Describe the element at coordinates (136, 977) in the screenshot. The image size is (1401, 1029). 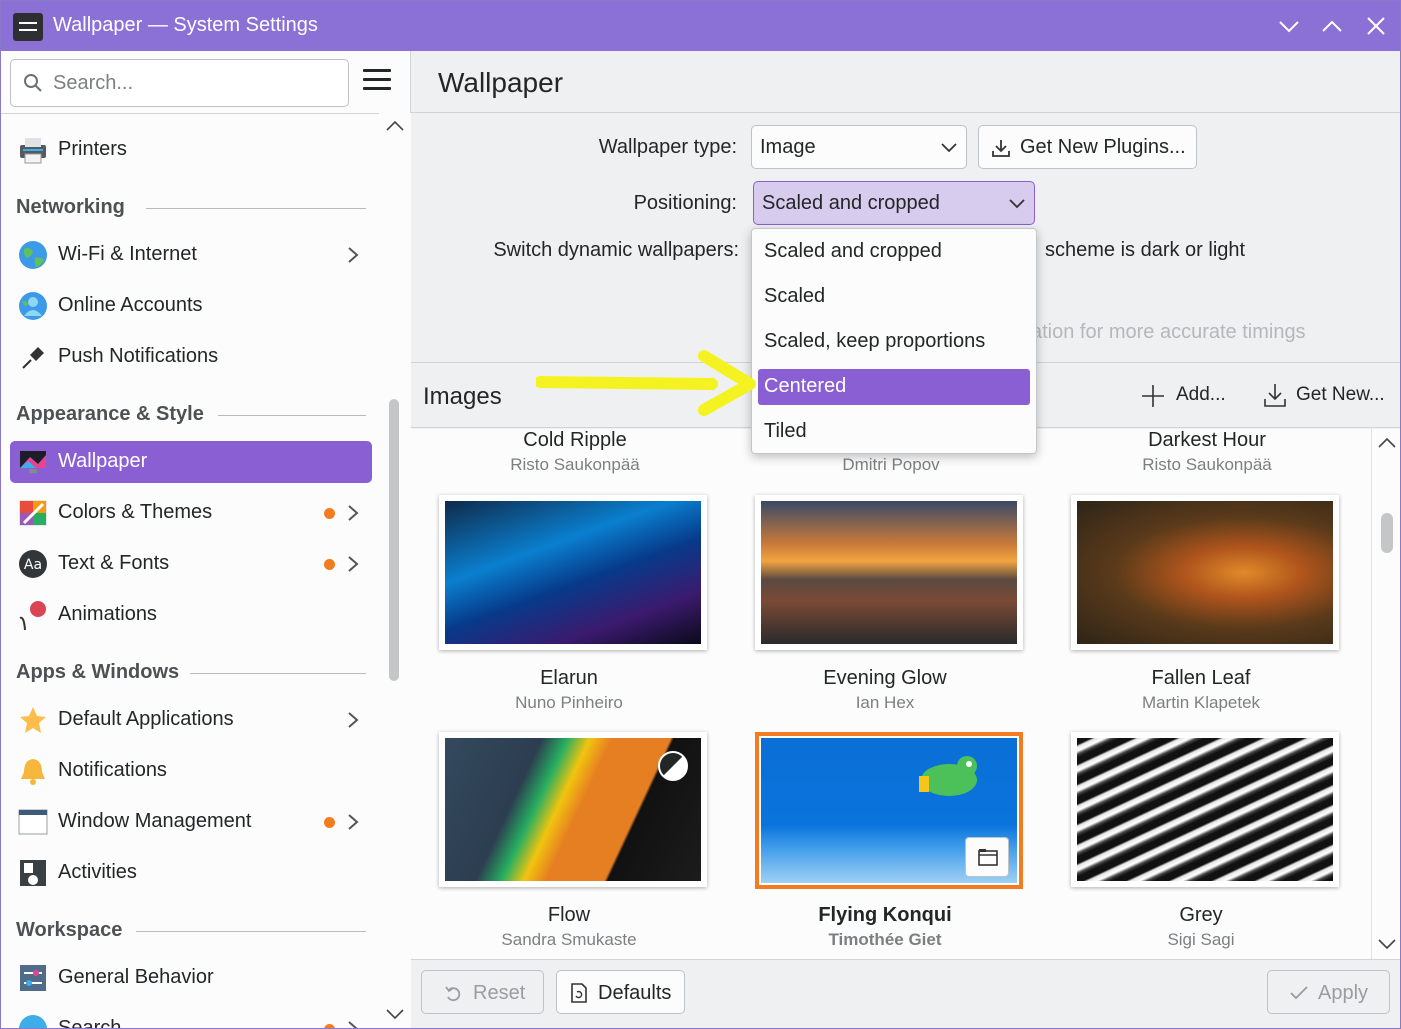
I see `sidebar-item-label: General Behavior` at that location.